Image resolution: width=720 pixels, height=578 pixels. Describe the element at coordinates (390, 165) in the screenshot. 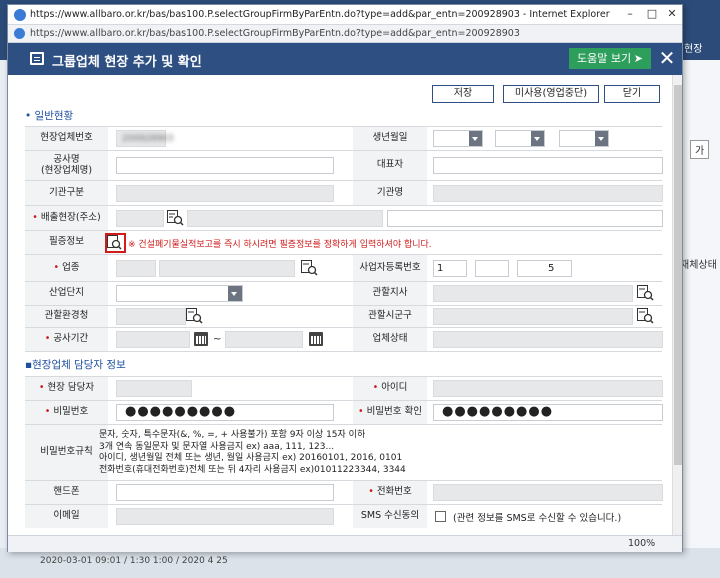

I see `label-ceo: 대표자` at that location.